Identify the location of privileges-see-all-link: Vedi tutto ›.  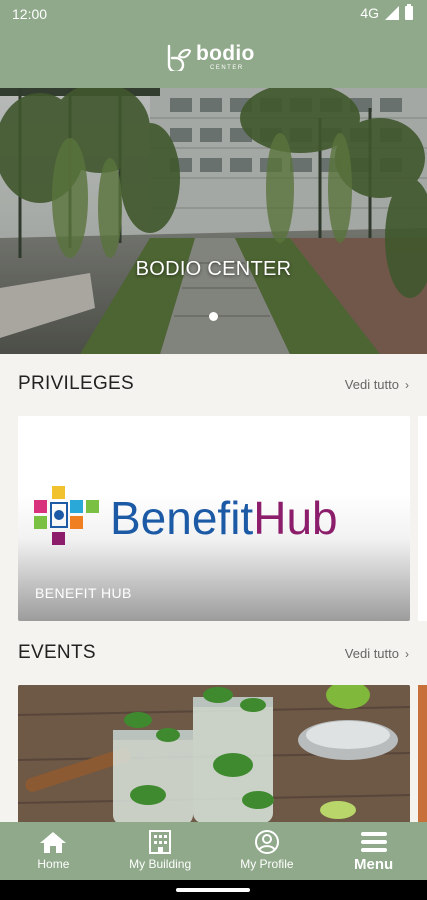
(377, 384).